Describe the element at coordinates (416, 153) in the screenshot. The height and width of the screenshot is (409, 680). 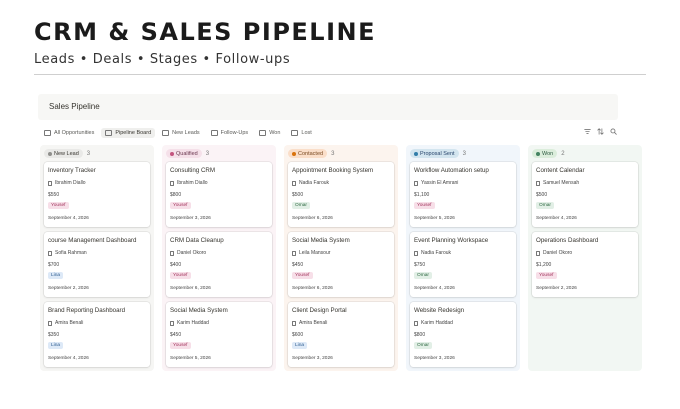
I see `status-dot-icon` at that location.